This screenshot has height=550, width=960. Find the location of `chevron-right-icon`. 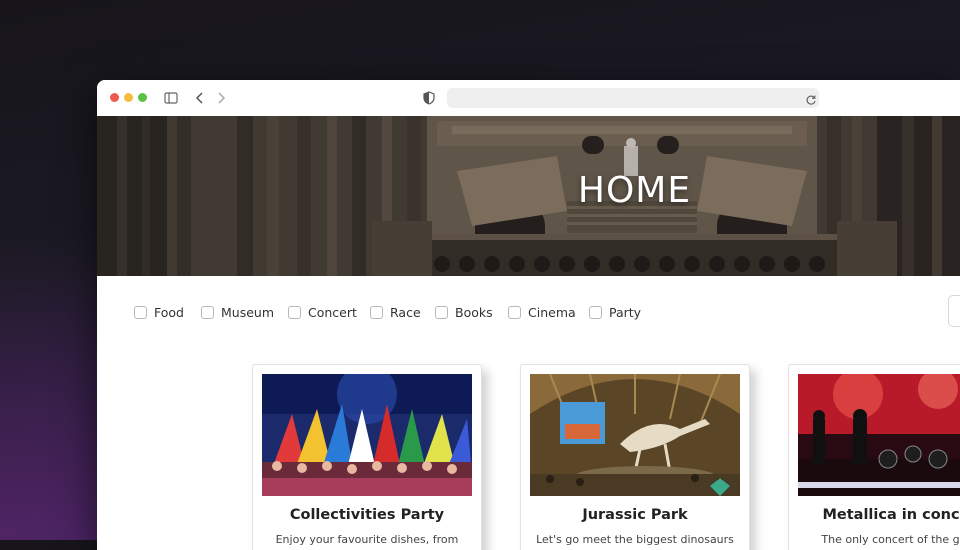

chevron-right-icon is located at coordinates (221, 99).